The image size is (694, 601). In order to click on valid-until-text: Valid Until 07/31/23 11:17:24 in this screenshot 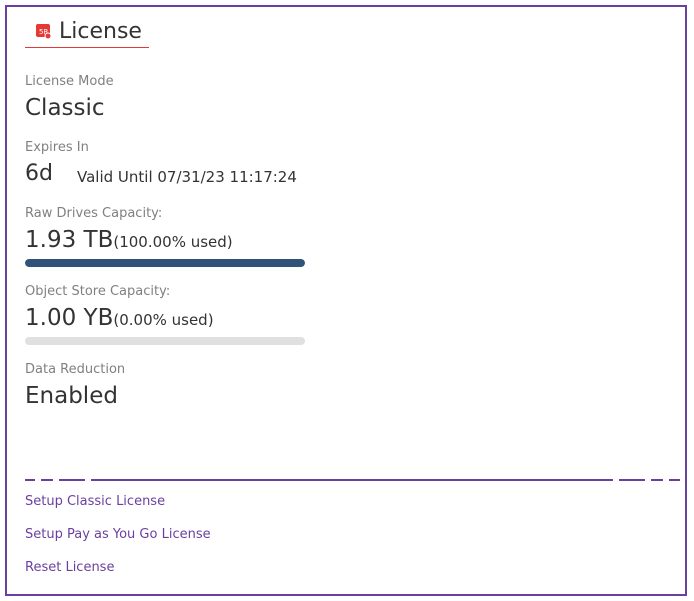, I will do `click(187, 177)`.